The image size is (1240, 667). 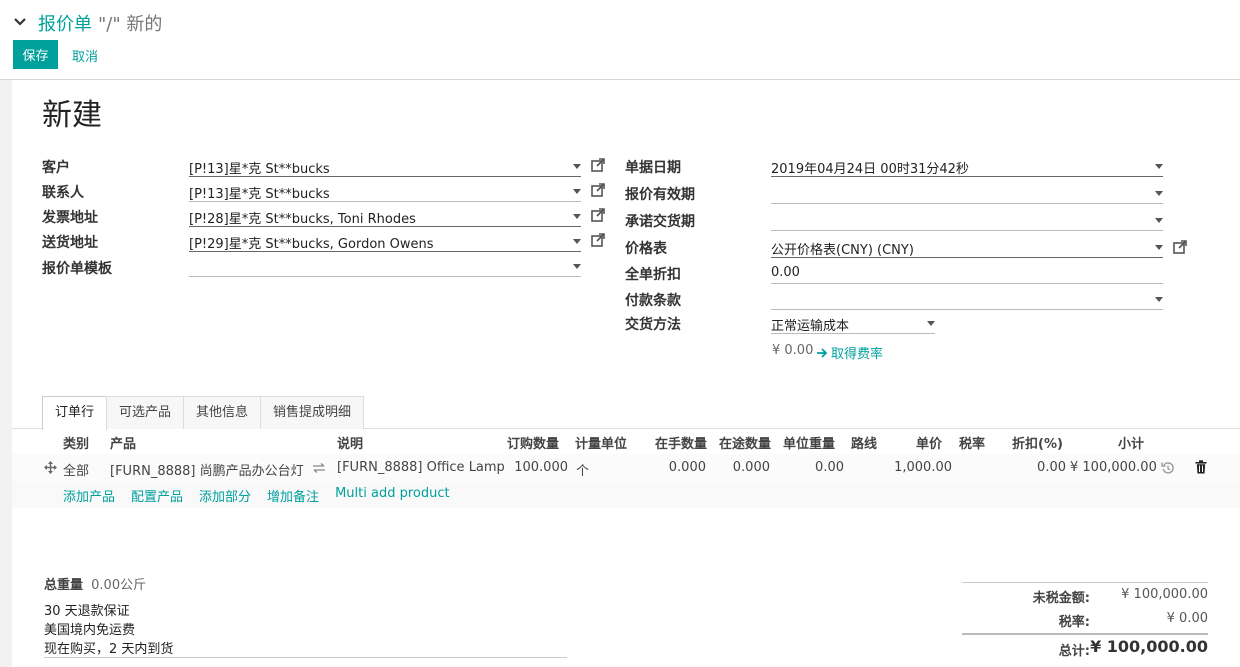 What do you see at coordinates (302, 219) in the screenshot?
I see `invoice-address-value: [P!28]星*克 St**bucks, Toni Rhodes` at bounding box center [302, 219].